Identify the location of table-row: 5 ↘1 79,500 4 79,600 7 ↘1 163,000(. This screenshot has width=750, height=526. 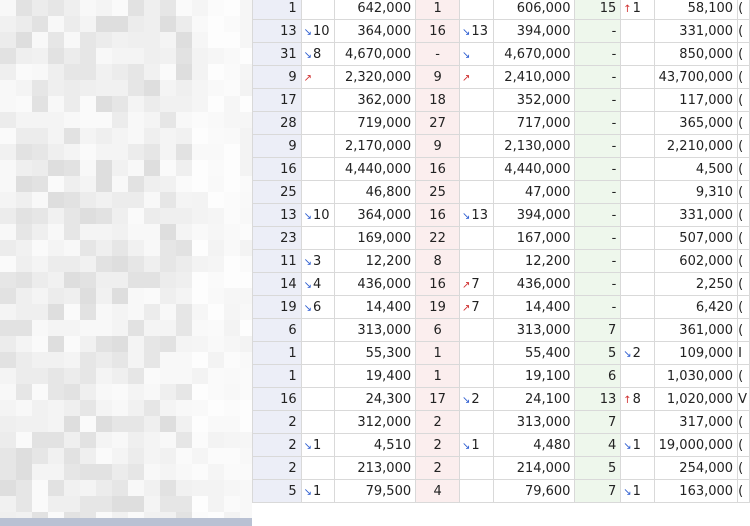
(501, 491).